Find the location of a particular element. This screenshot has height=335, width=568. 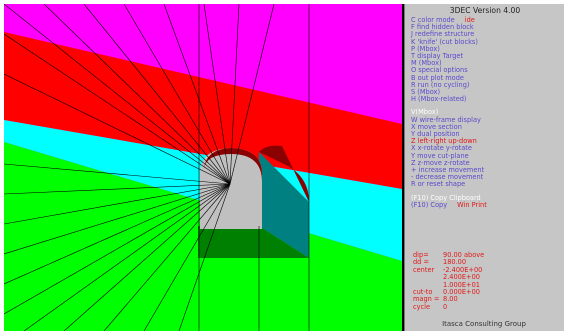

readout-row: dip= 90.00 above is located at coordinates (488, 255).